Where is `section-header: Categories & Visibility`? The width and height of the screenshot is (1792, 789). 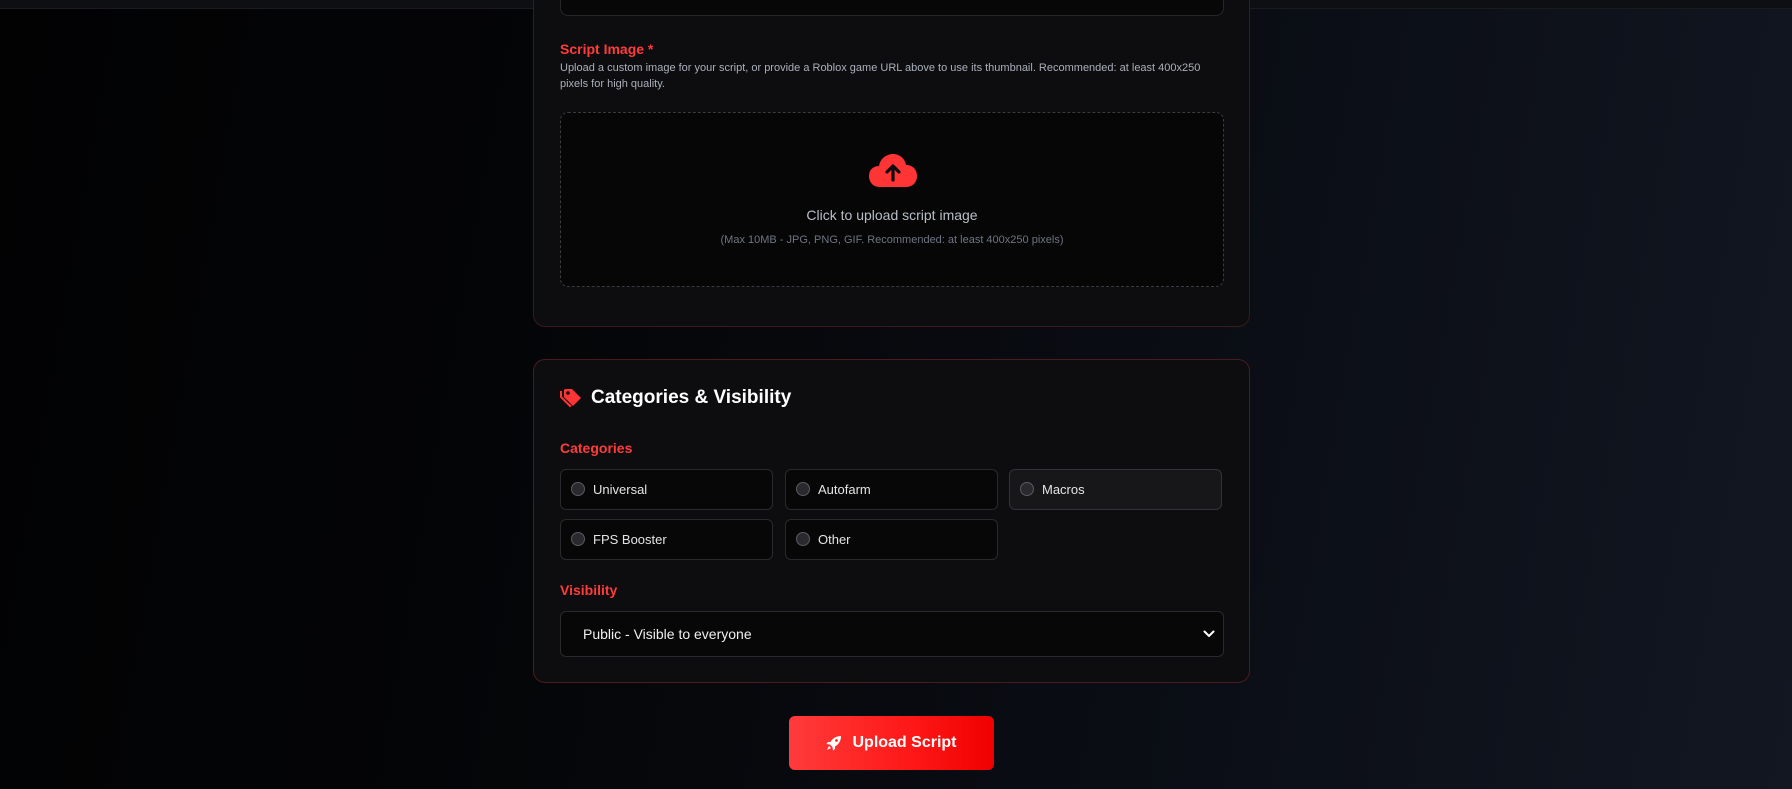
section-header: Categories & Visibility is located at coordinates (675, 398).